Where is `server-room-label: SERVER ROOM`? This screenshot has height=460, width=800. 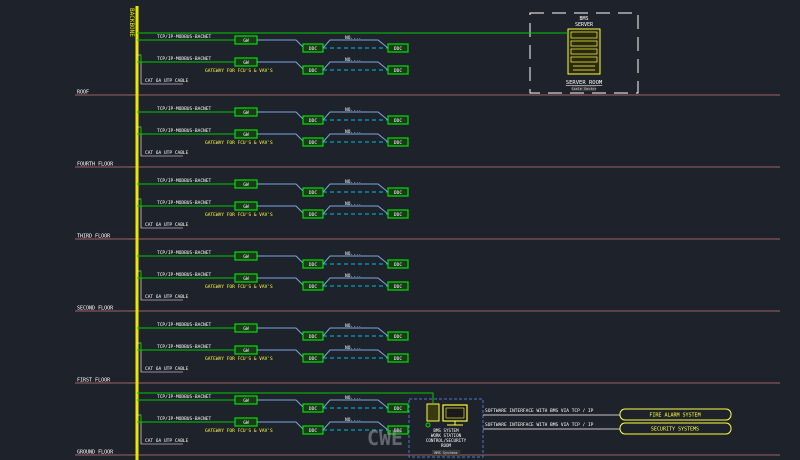 server-room-label: SERVER ROOM is located at coordinates (584, 83).